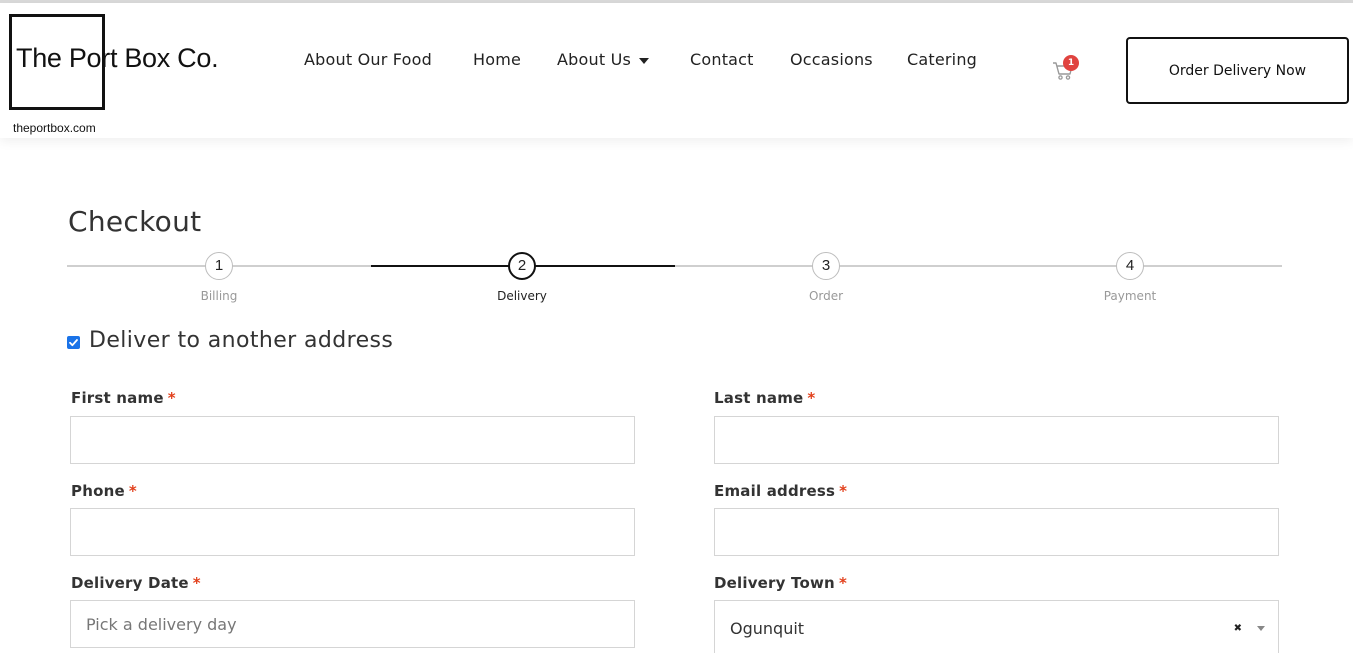 The width and height of the screenshot is (1353, 653). Describe the element at coordinates (1130, 296) in the screenshot. I see `step-label-payment: Payment` at that location.